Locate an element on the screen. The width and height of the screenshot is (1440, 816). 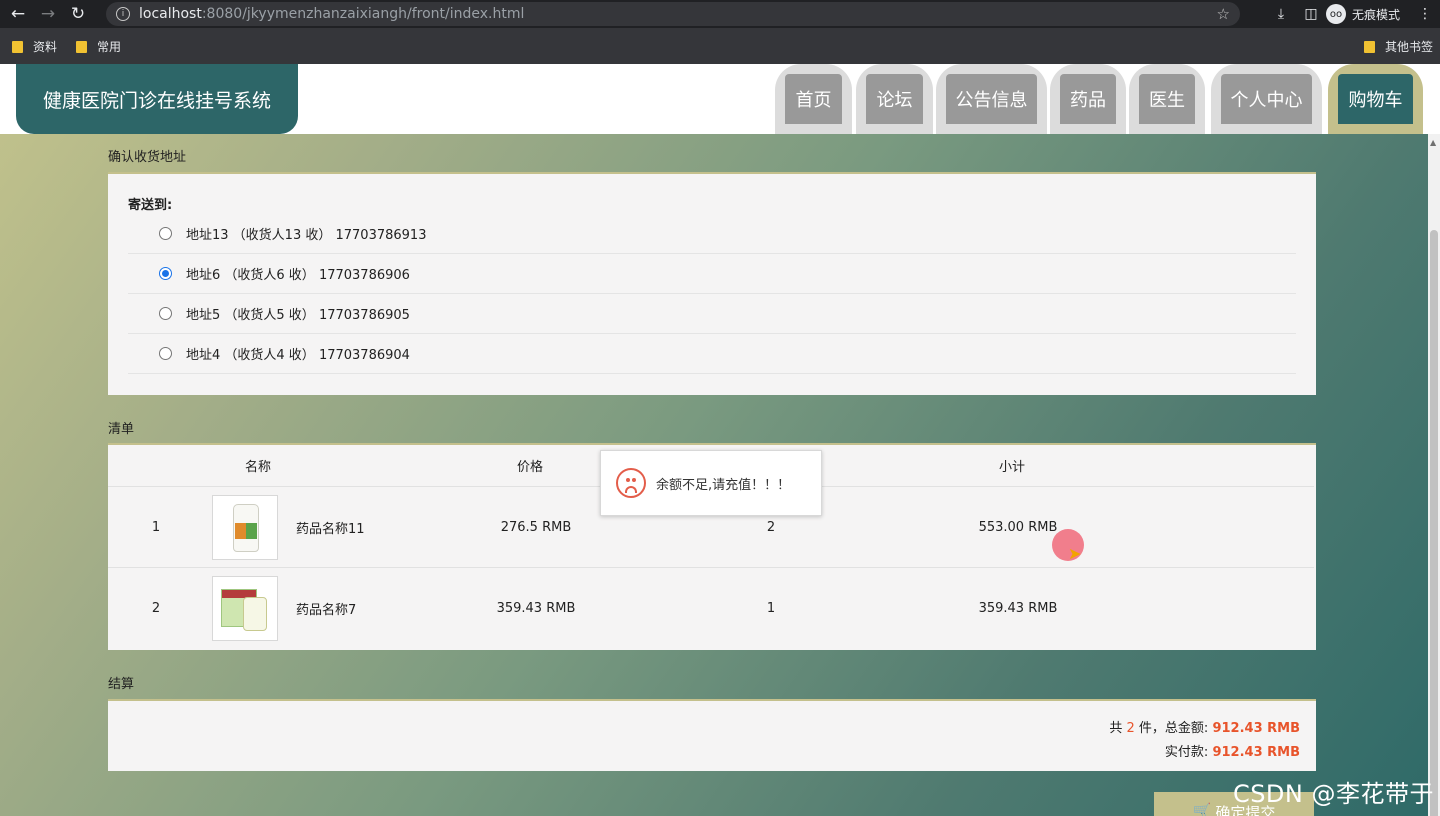
address-option-text: 地址13 （收货人13 收） 17703786913 is located at coordinates (306, 235).